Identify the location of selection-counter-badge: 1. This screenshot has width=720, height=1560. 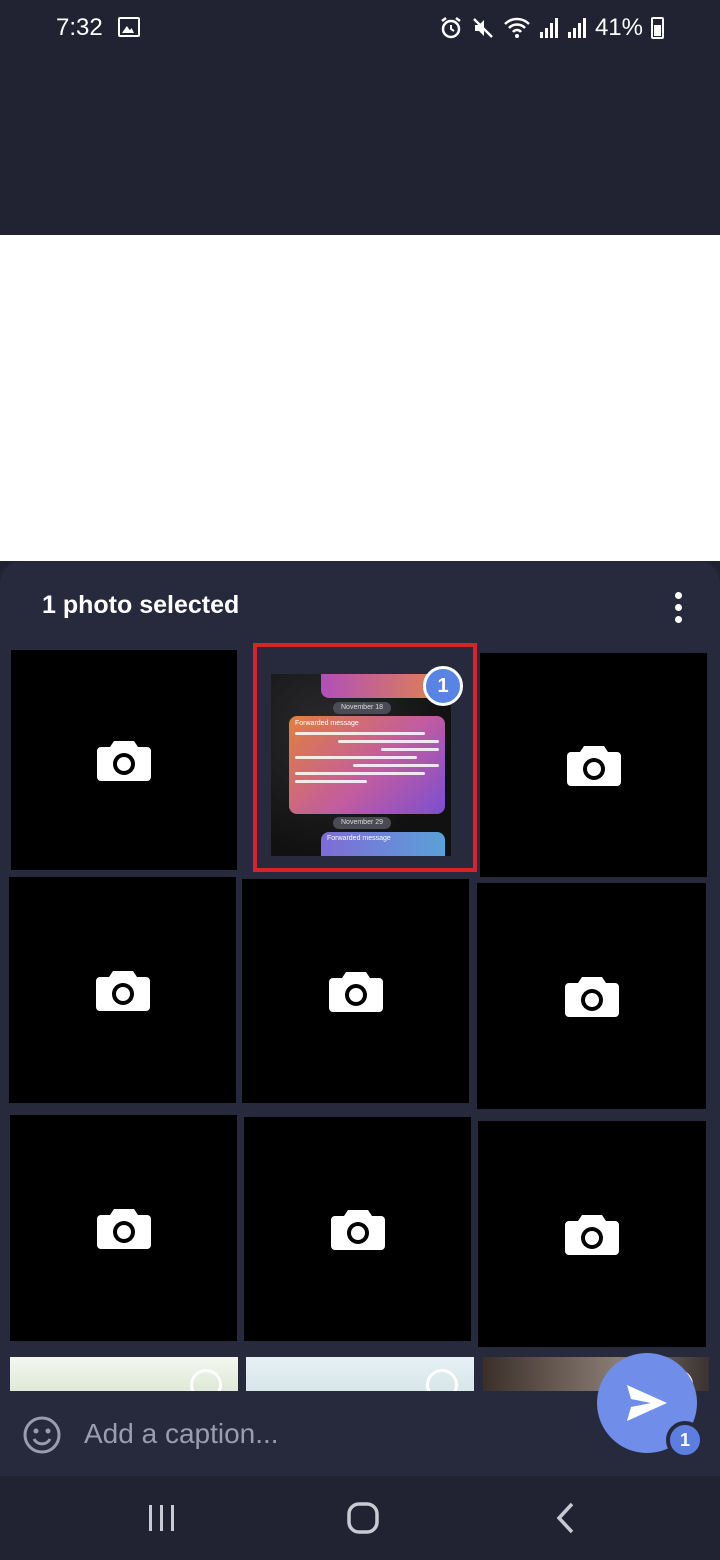
(443, 686).